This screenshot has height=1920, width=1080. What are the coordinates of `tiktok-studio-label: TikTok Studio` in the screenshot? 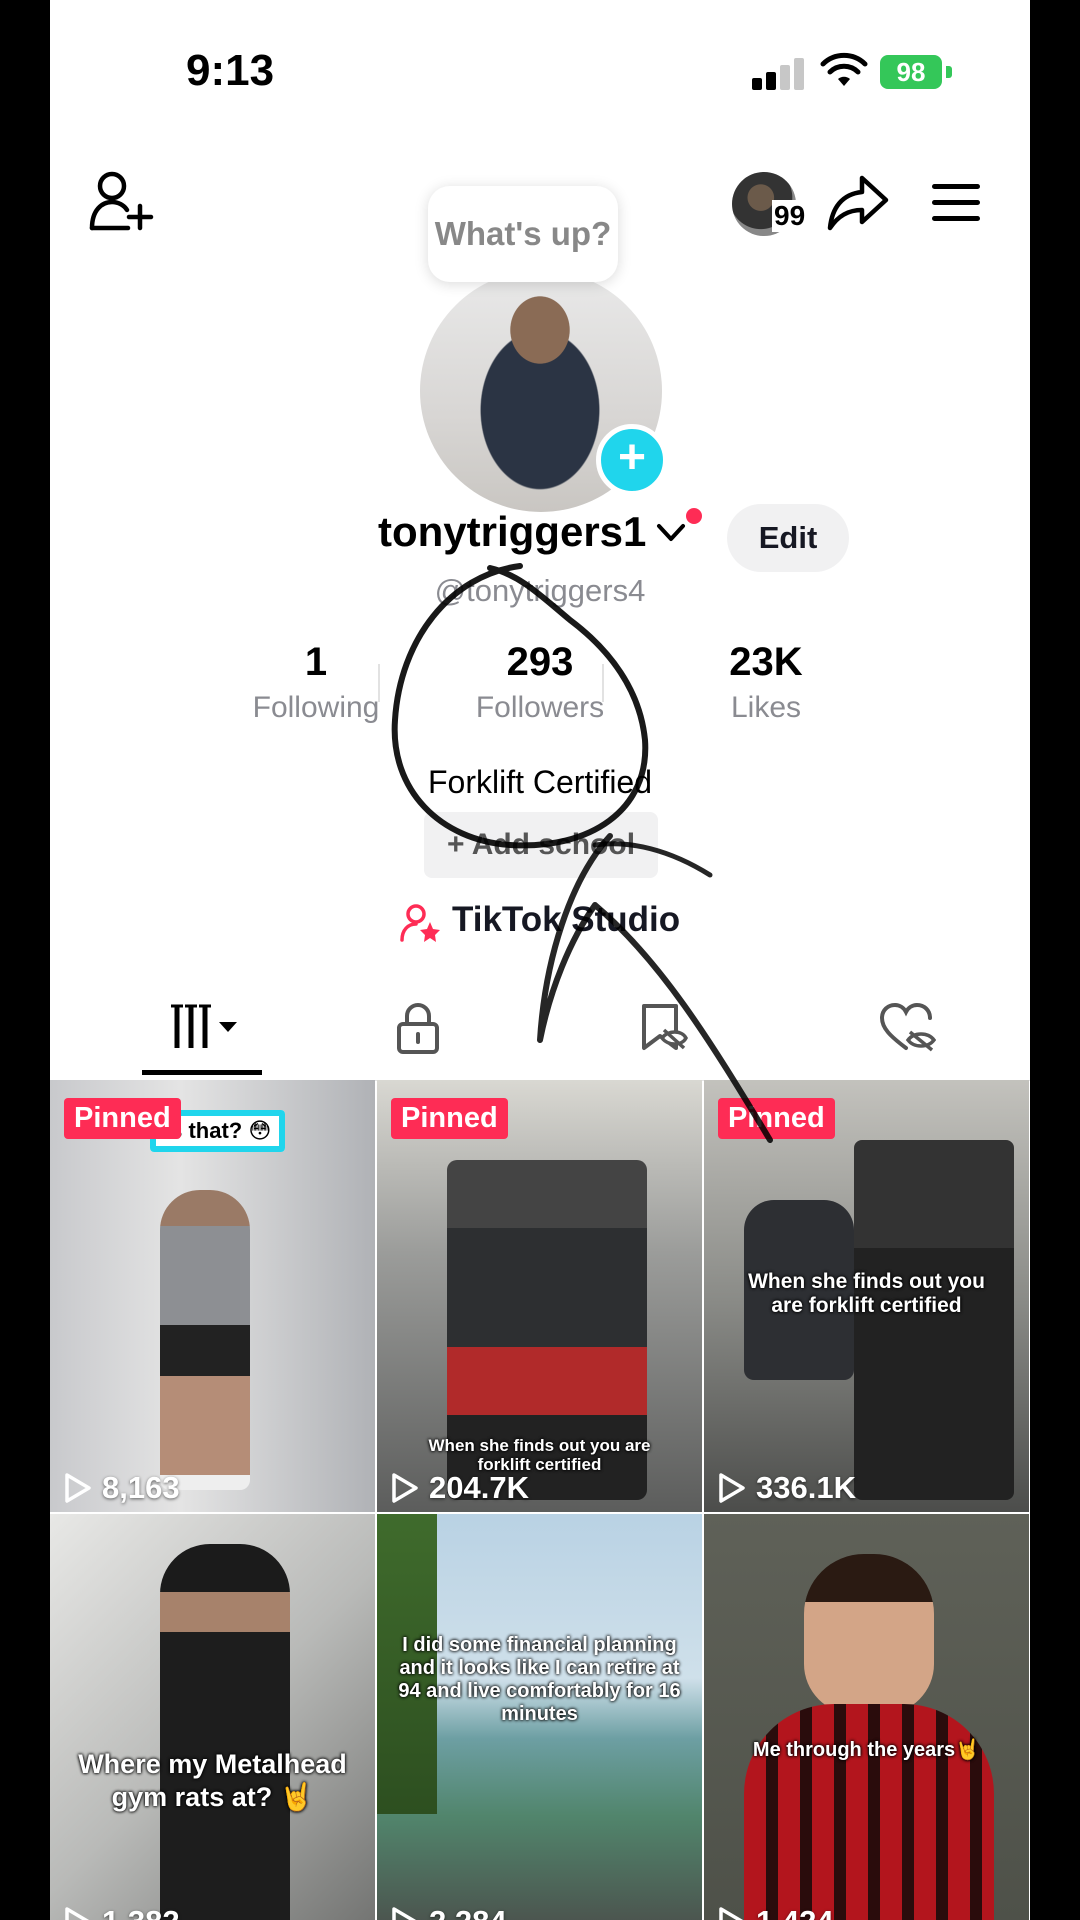 It's located at (566, 919).